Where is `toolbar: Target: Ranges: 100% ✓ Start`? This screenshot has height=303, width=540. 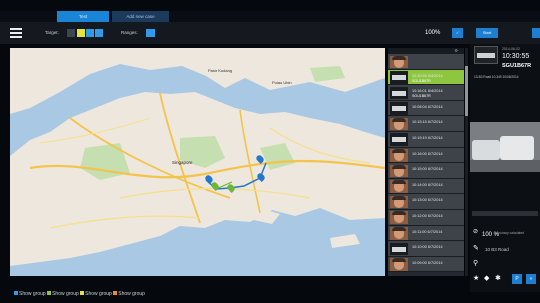
toolbar: Target: Ranges: 100% ✓ Start is located at coordinates (270, 33).